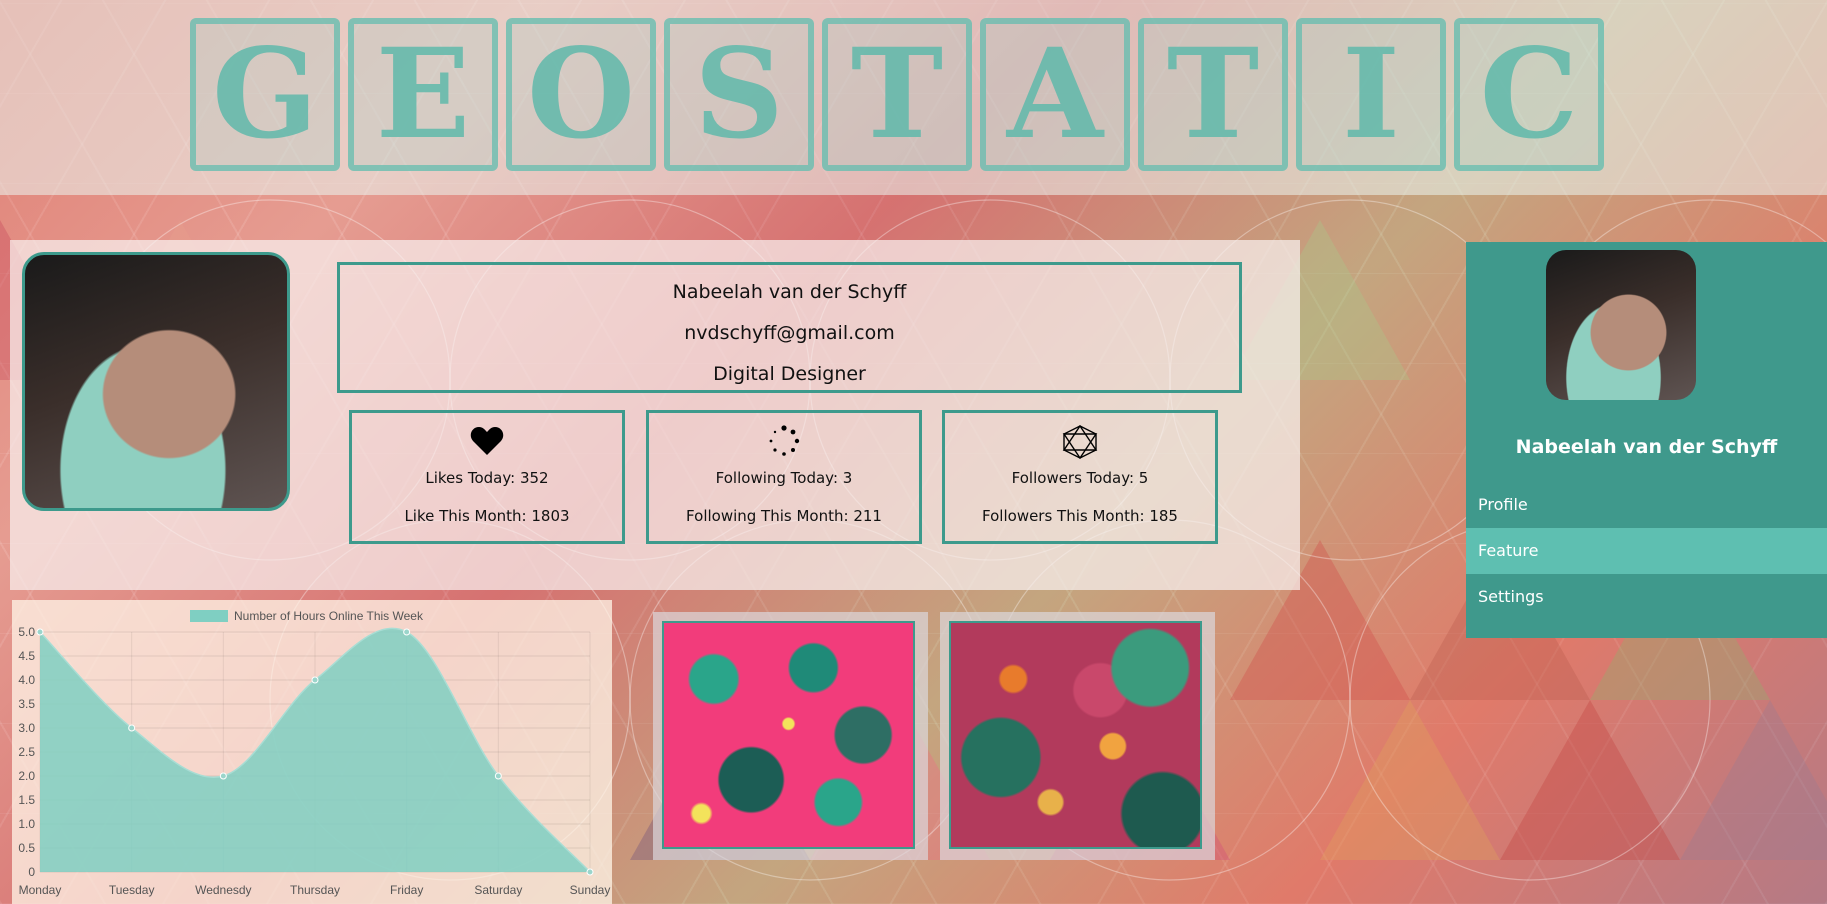 This screenshot has width=1827, height=904. Describe the element at coordinates (315, 890) in the screenshot. I see `x-tick-label: Thursday` at that location.